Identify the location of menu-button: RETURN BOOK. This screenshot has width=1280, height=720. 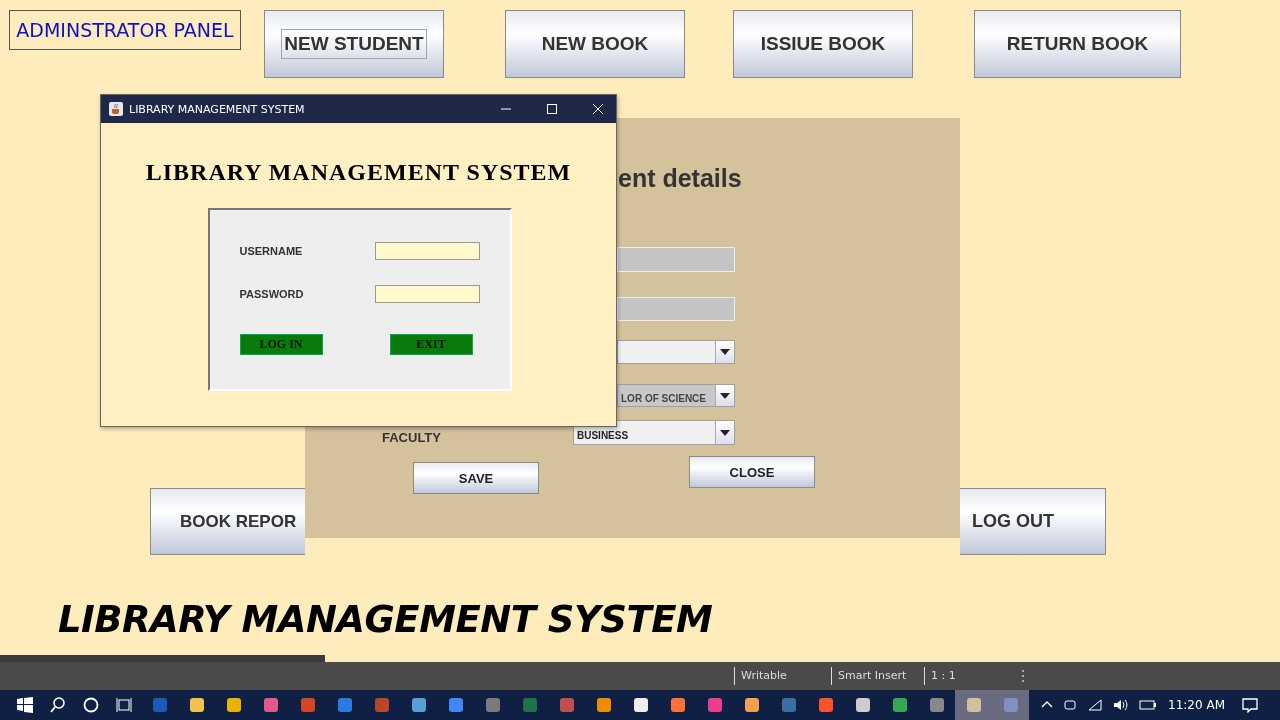
(1077, 44).